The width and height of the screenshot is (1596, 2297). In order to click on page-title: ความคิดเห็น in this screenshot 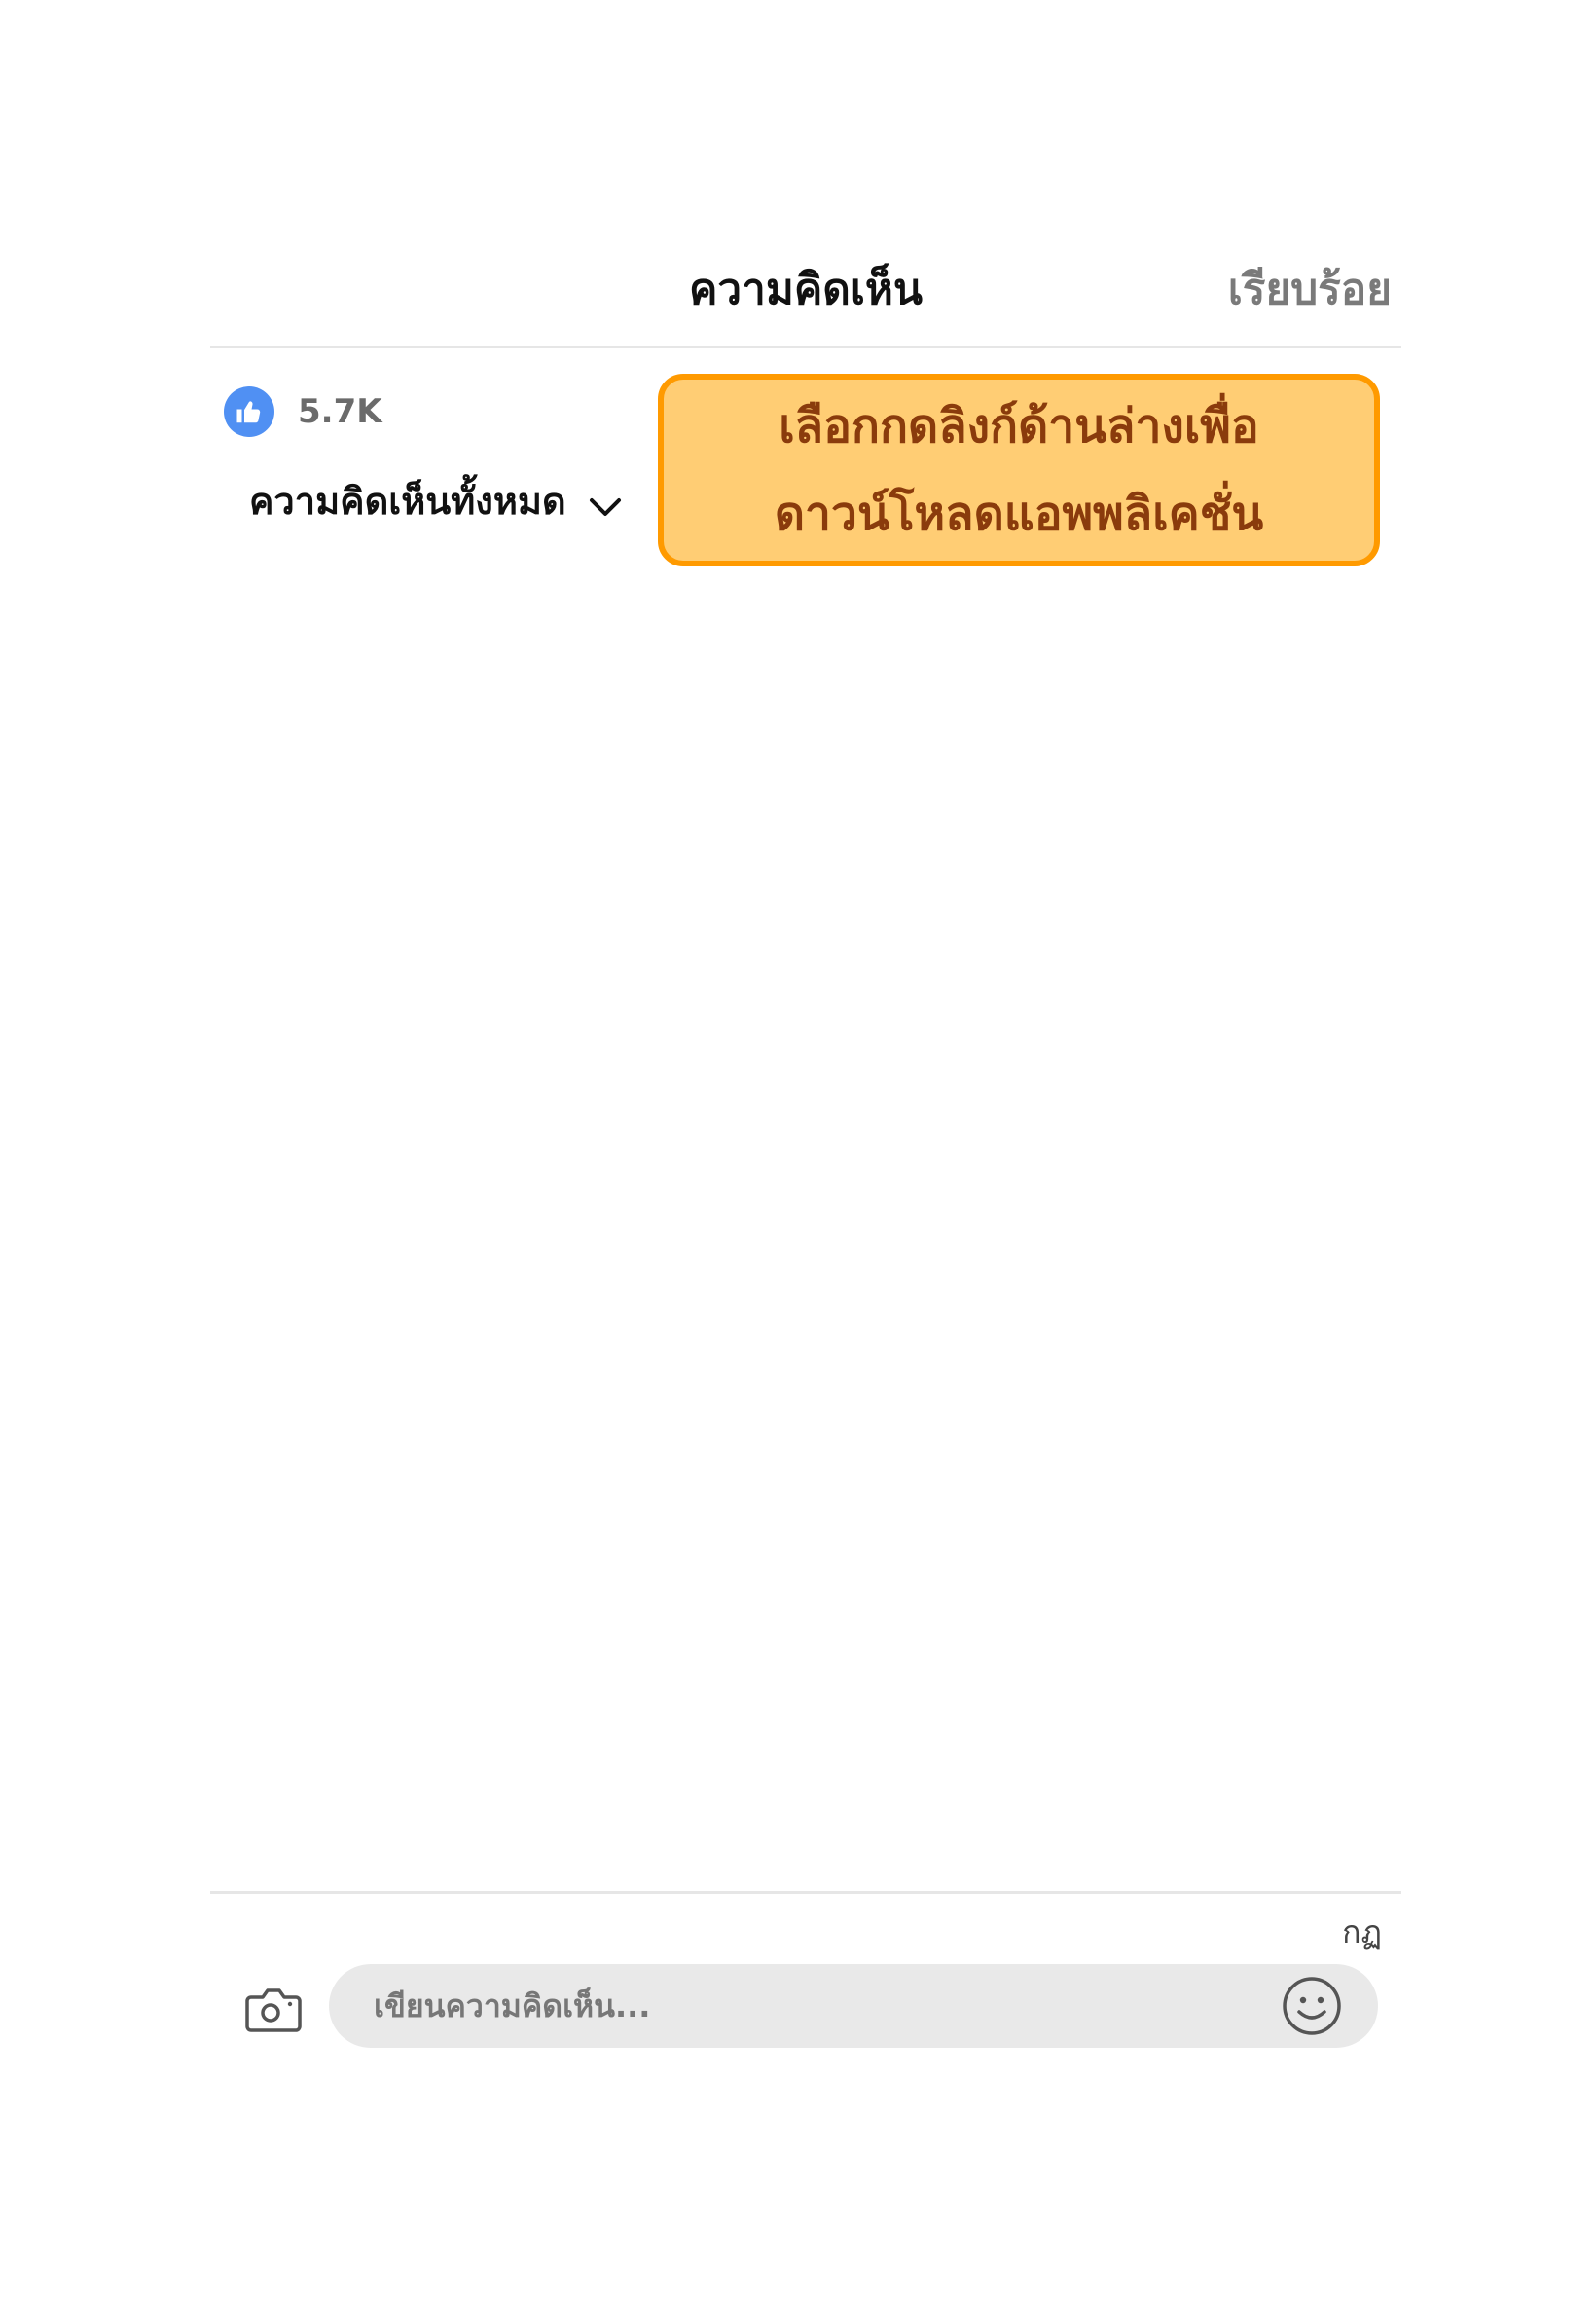, I will do `click(806, 289)`.